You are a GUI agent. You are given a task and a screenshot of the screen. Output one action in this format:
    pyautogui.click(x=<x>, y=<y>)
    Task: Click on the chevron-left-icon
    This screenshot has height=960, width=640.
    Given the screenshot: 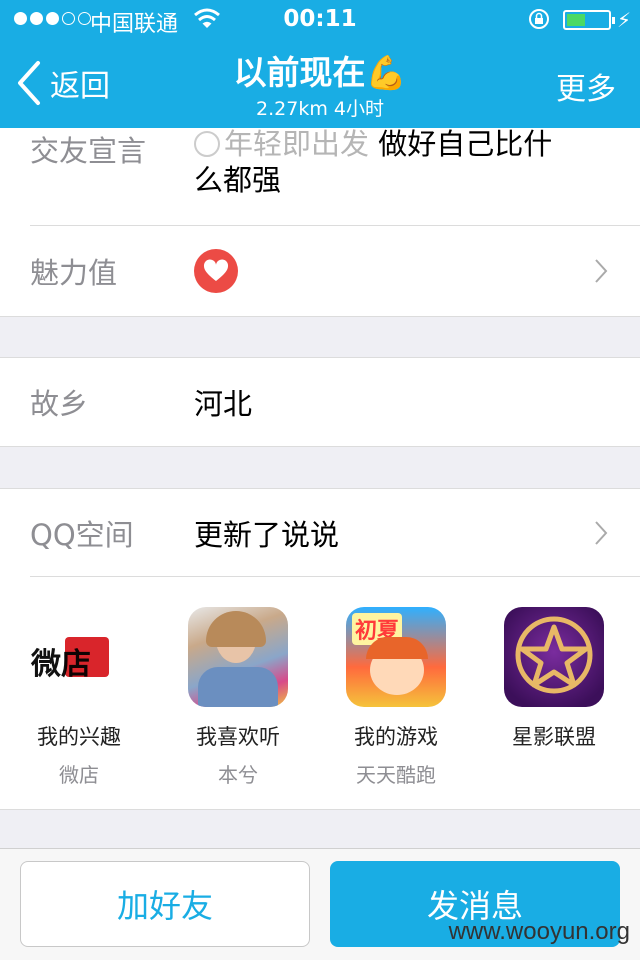 What is the action you would take?
    pyautogui.click(x=29, y=83)
    